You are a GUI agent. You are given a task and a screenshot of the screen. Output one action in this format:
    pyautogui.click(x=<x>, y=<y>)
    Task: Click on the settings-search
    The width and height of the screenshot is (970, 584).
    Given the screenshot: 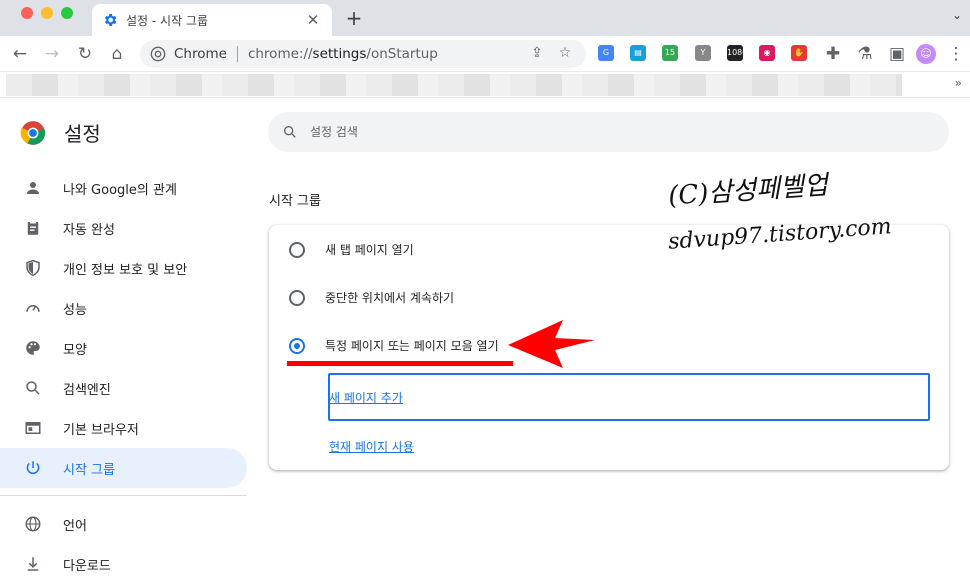 What is the action you would take?
    pyautogui.click(x=608, y=132)
    